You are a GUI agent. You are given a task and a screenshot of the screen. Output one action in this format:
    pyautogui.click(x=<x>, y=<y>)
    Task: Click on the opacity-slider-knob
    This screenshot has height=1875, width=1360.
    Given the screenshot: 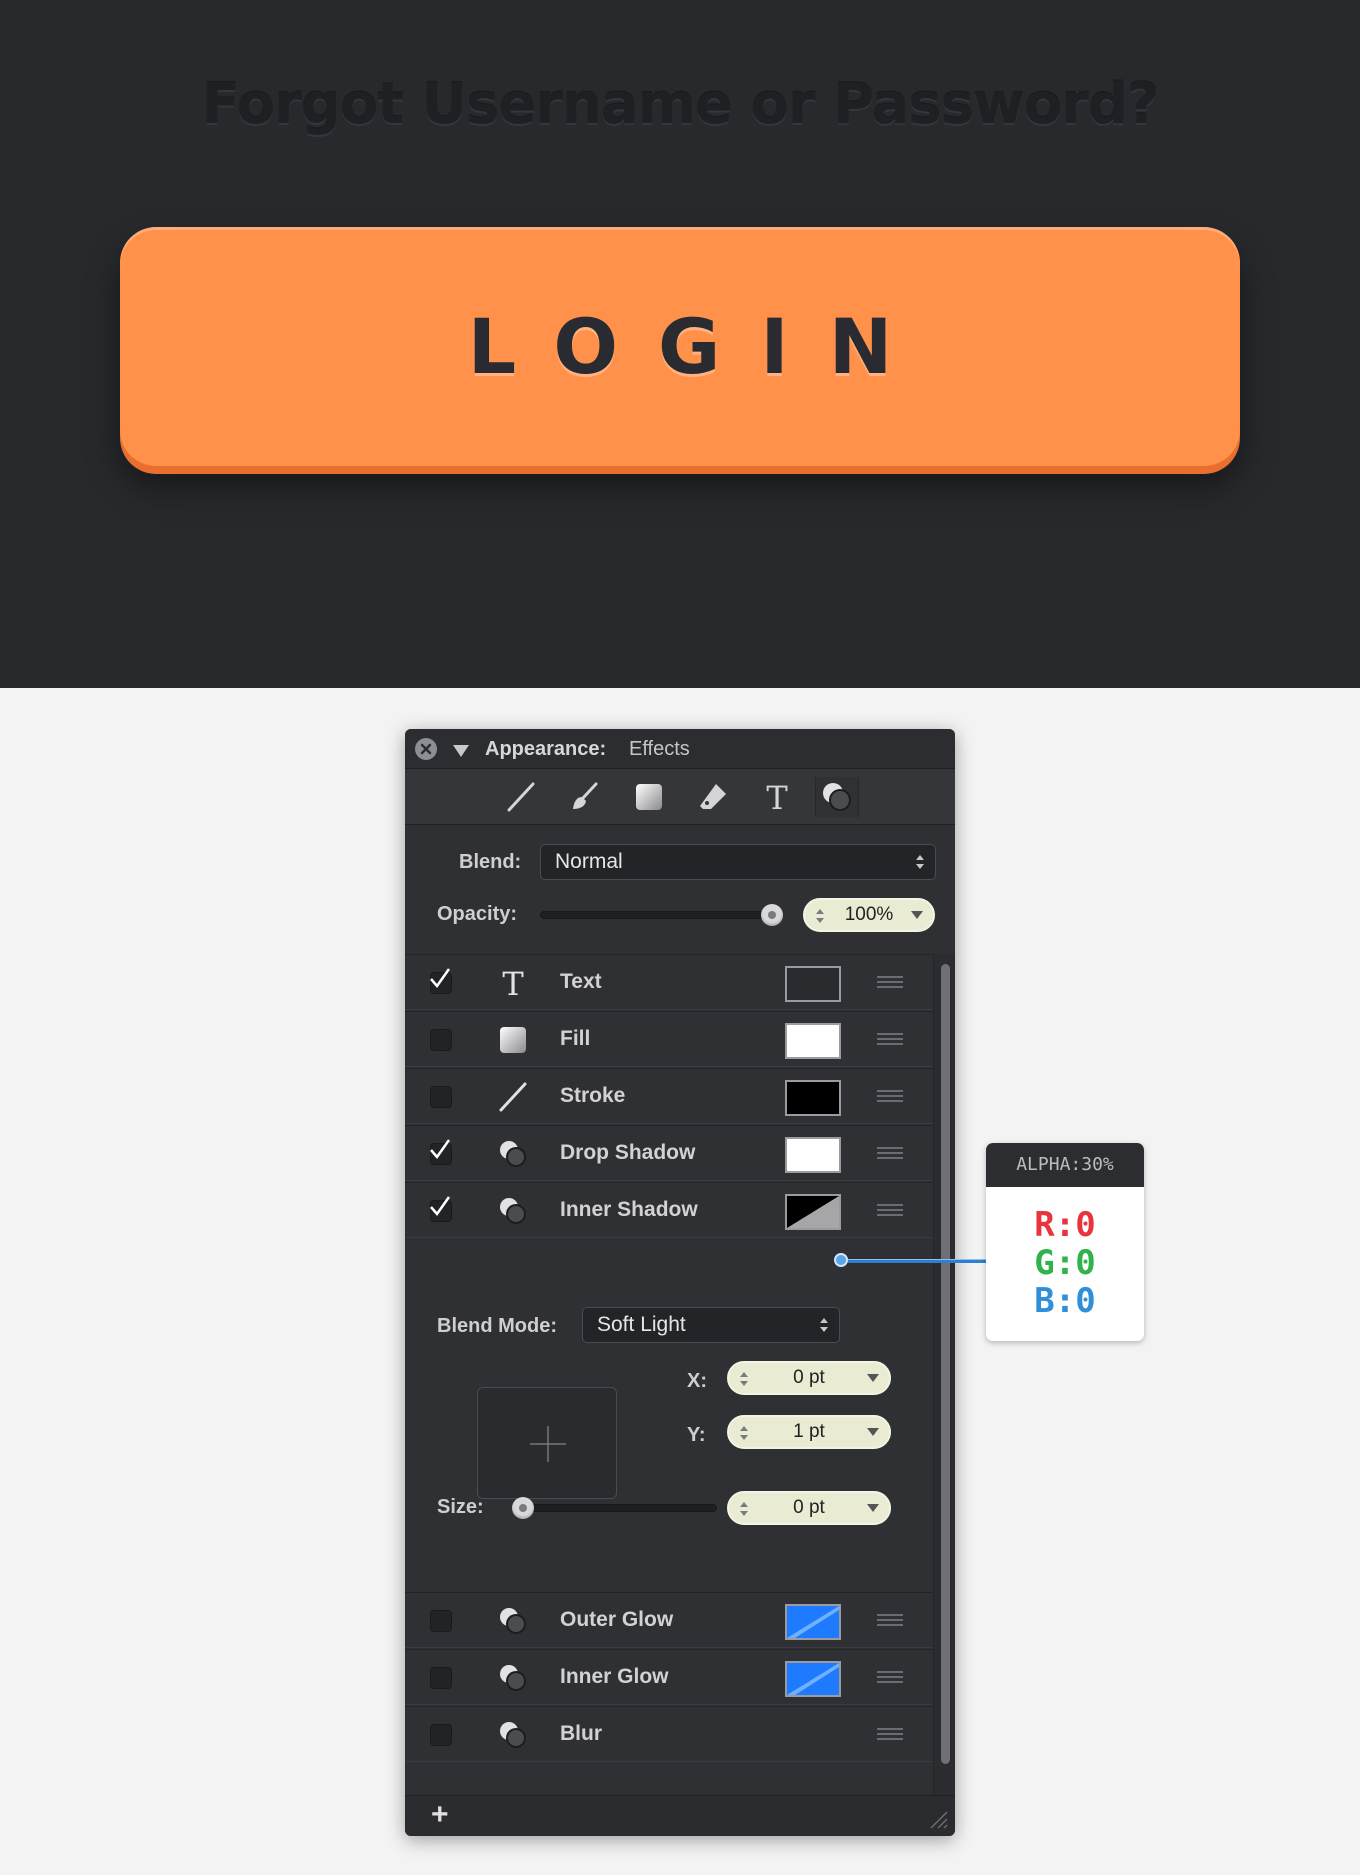 What is the action you would take?
    pyautogui.click(x=772, y=915)
    